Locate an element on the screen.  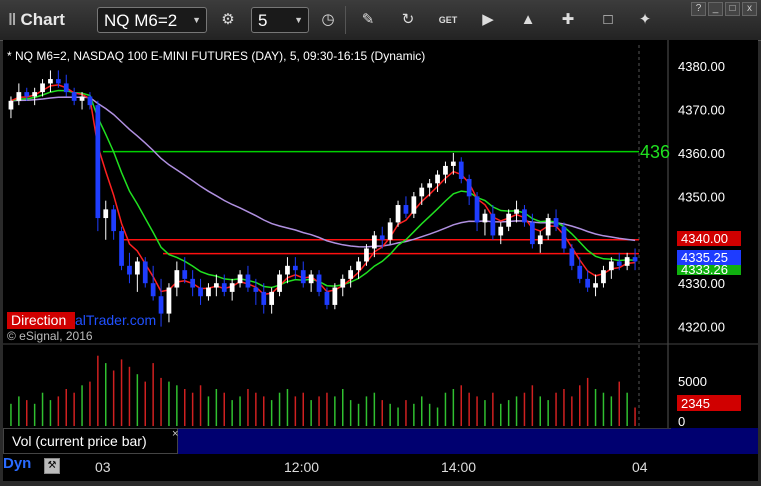
comment-icon: □ is located at coordinates (608, 20).